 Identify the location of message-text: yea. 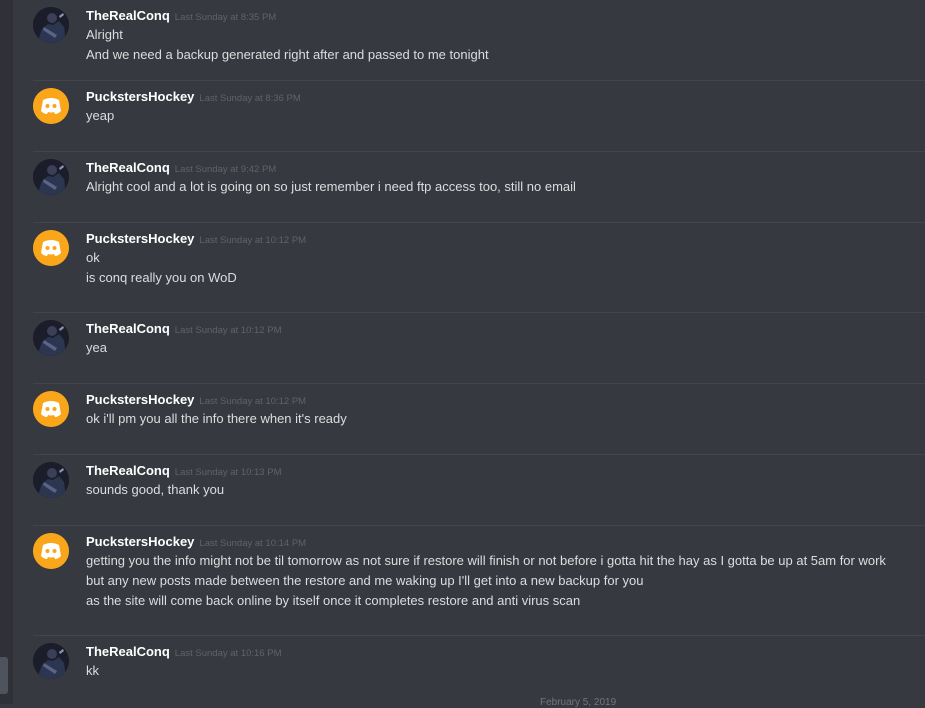
(96, 347).